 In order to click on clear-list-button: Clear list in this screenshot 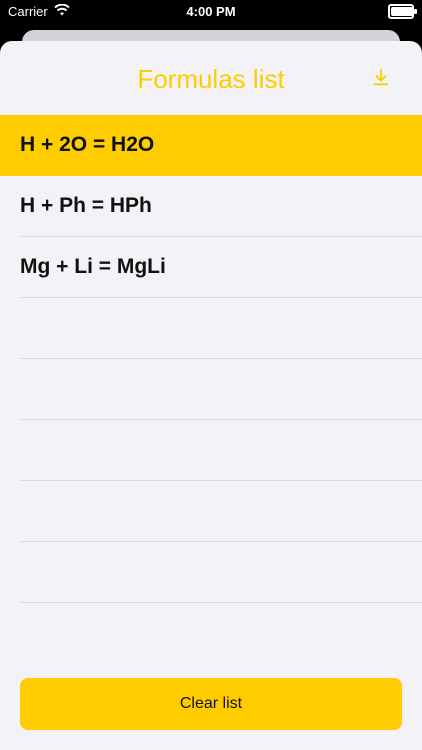, I will do `click(211, 704)`.